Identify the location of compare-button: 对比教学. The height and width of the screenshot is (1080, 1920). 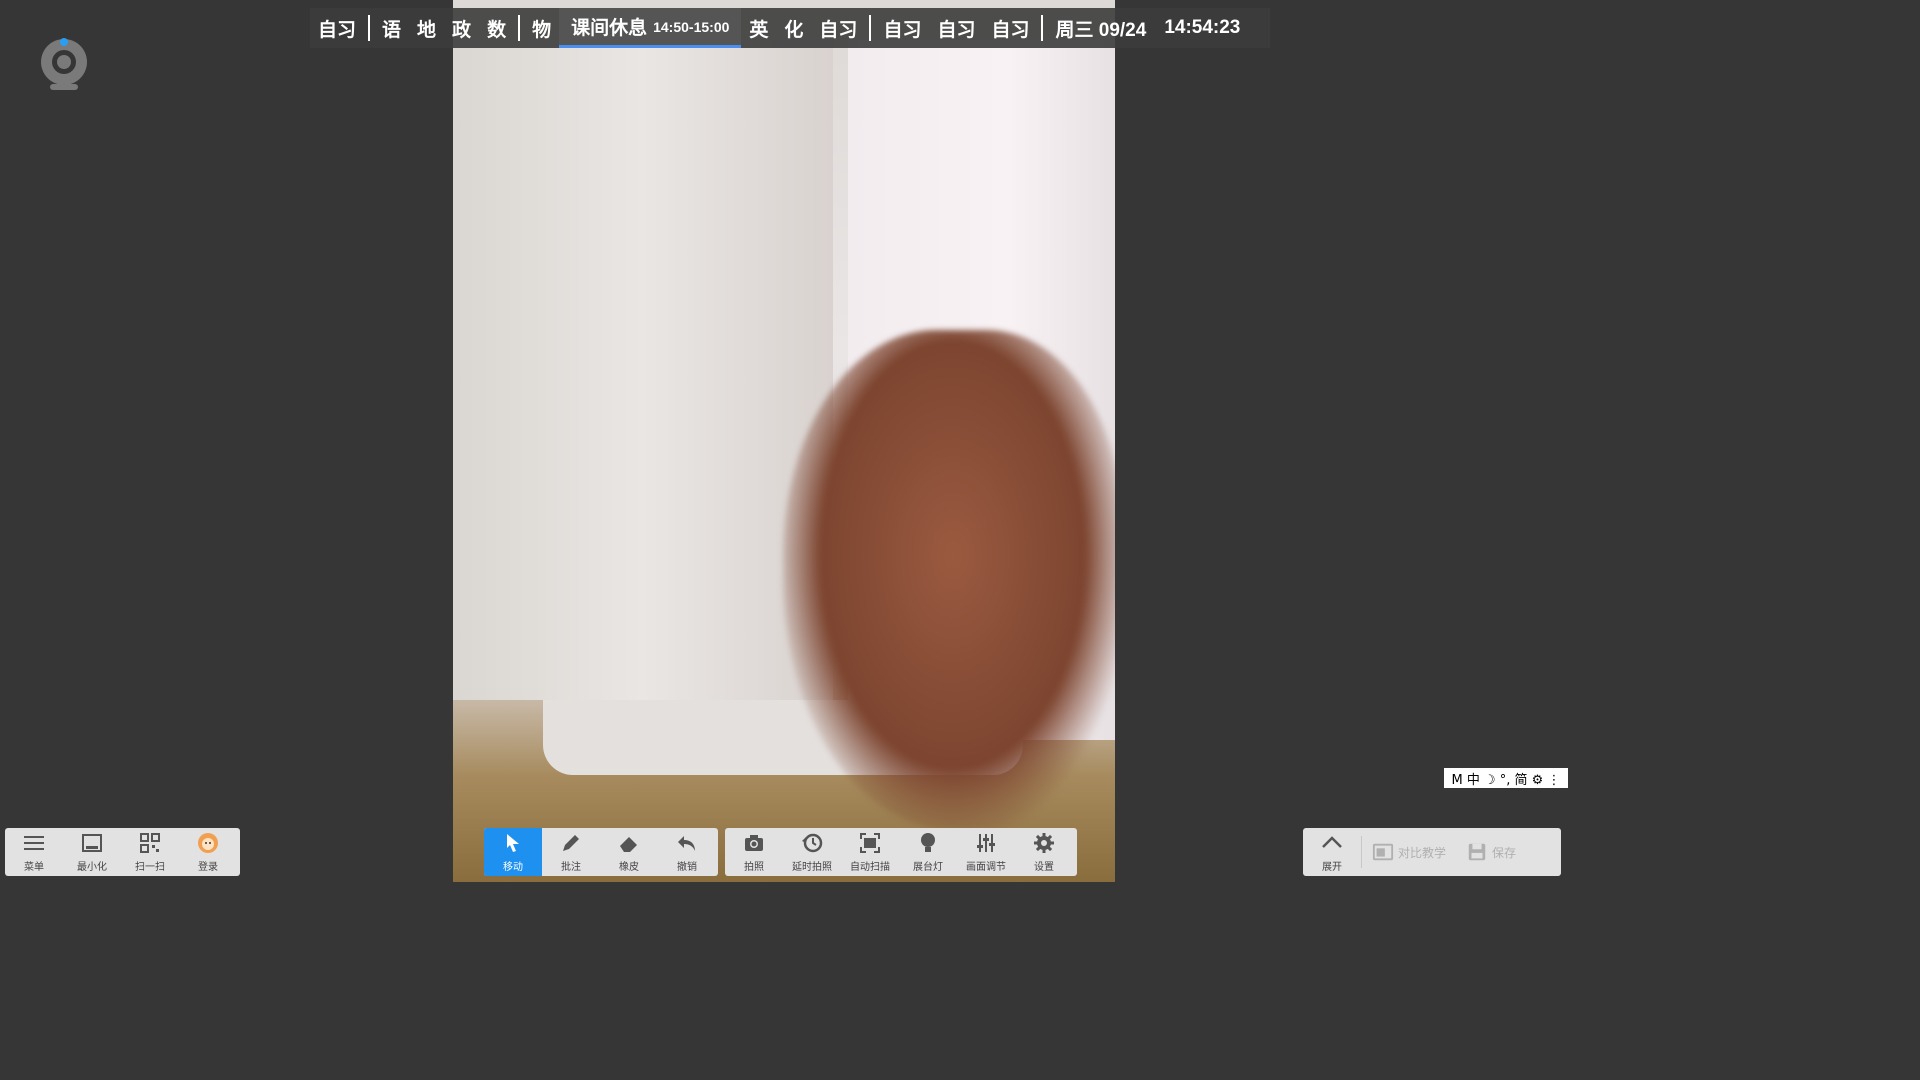
(1409, 852).